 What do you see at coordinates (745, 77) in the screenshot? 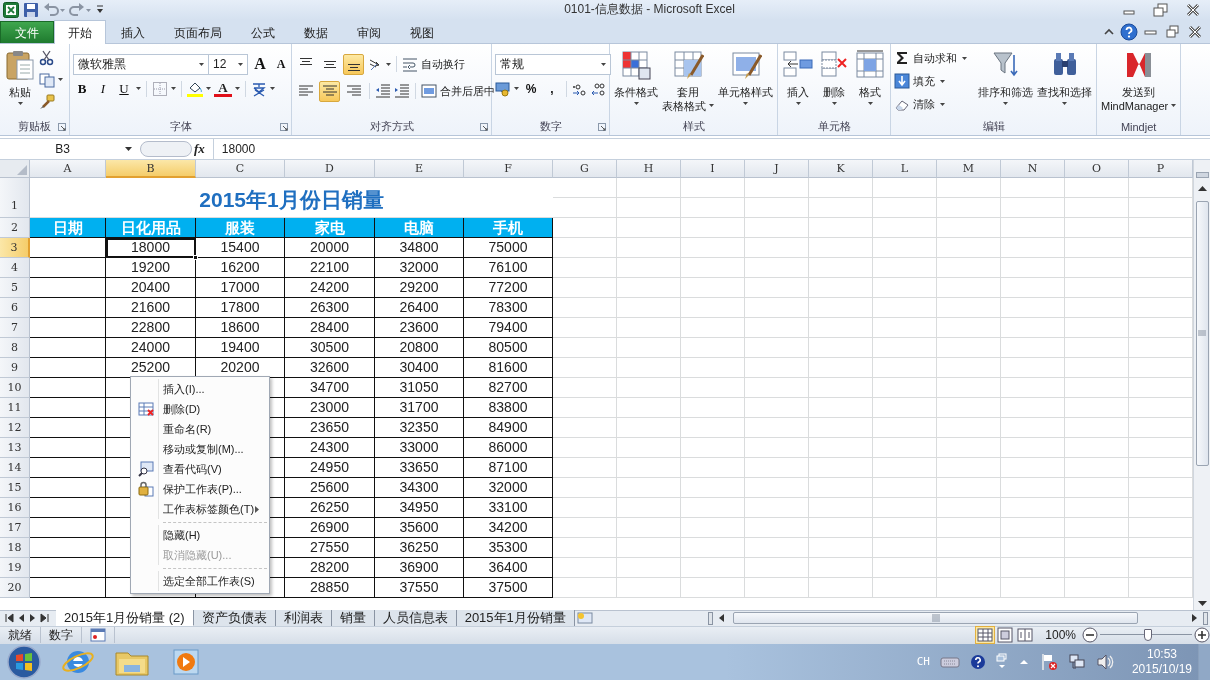
I see `ribbon-button: 单元格样式` at bounding box center [745, 77].